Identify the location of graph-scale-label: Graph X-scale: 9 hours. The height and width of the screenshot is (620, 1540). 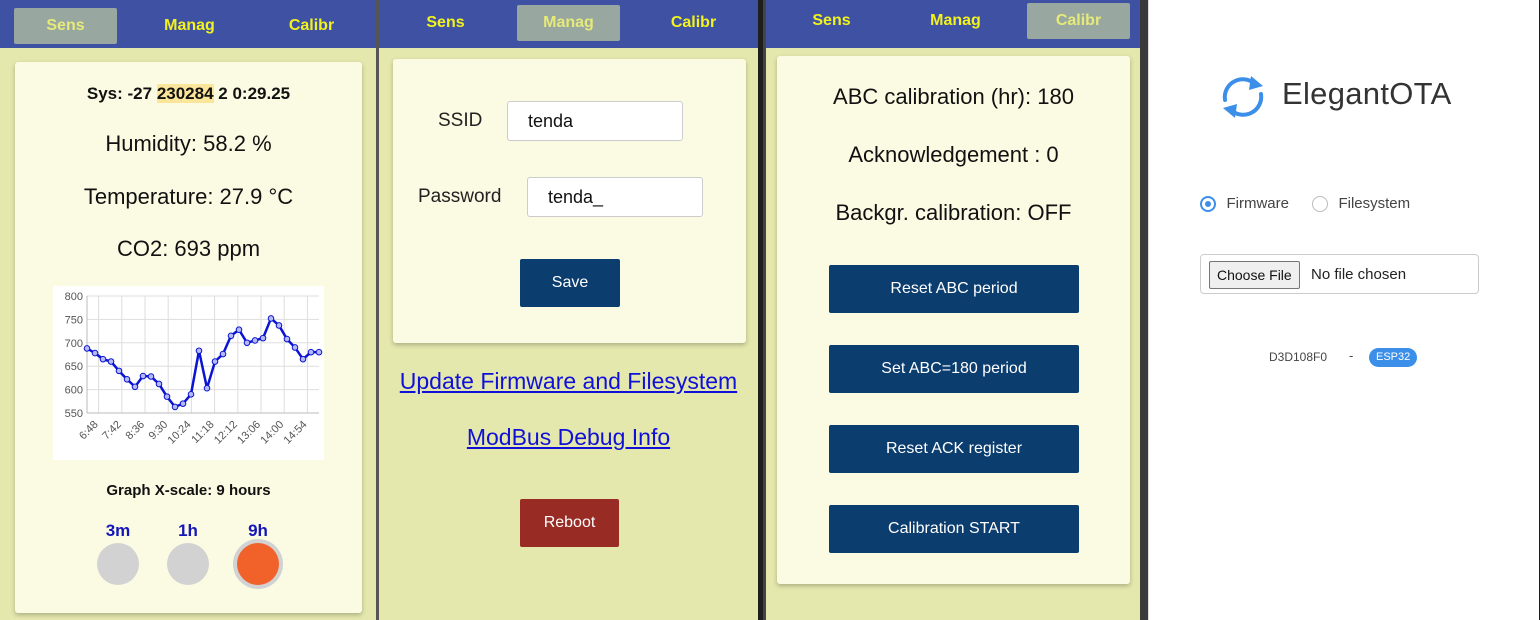
(188, 490).